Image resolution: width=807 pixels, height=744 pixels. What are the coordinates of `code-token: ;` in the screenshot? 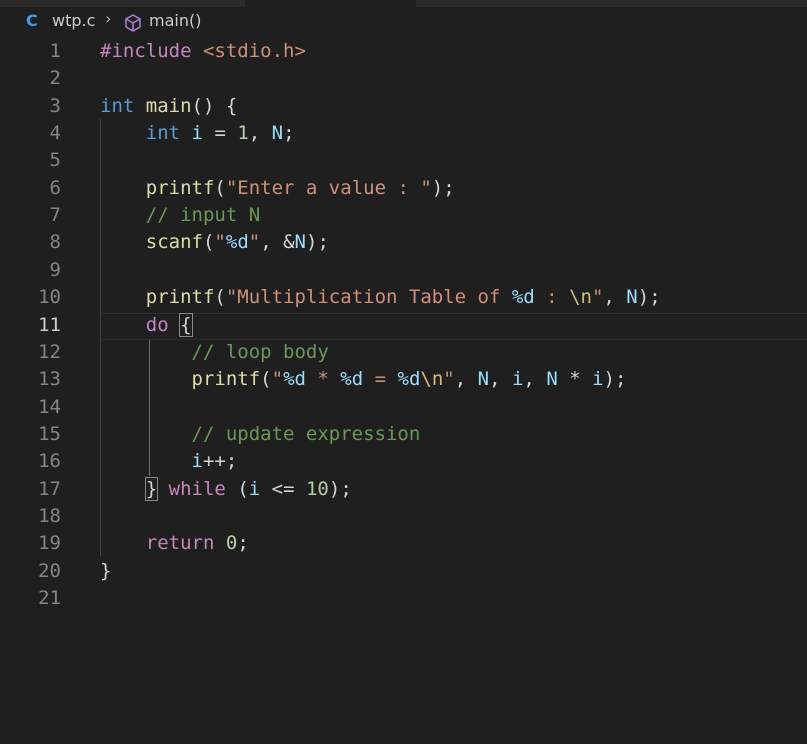 It's located at (289, 133).